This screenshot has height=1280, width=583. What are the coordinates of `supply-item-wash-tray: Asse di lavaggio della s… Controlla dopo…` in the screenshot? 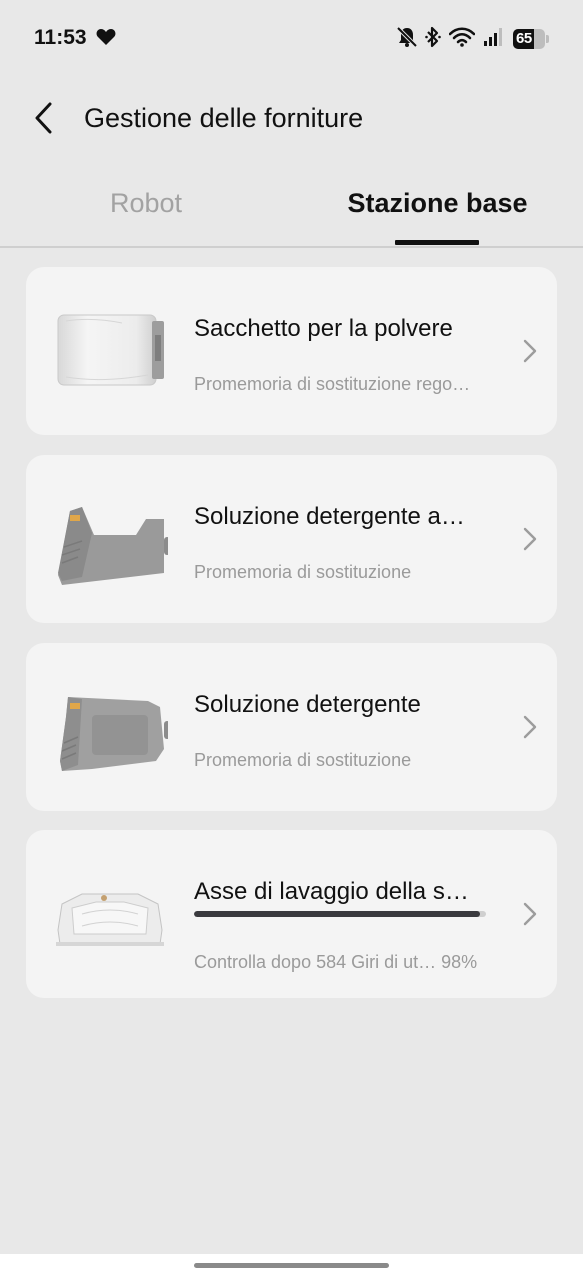 It's located at (291, 914).